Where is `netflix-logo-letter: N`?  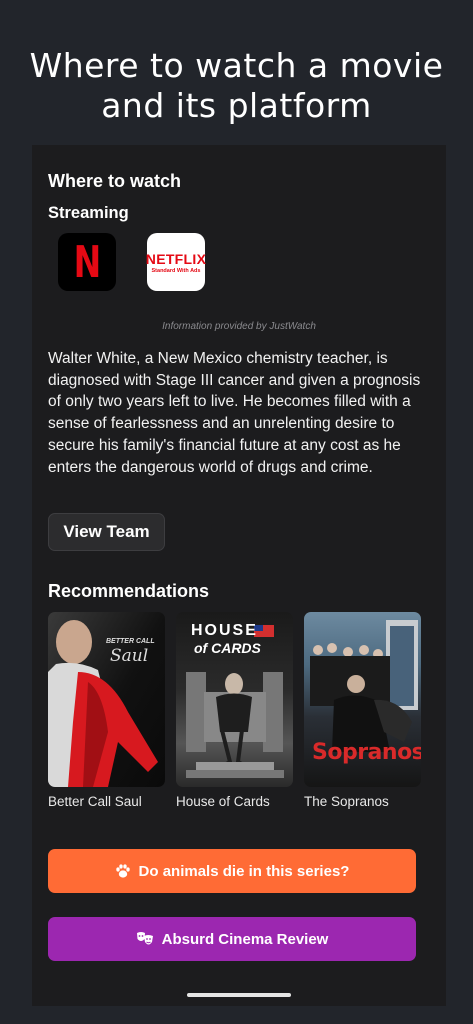 netflix-logo-letter: N is located at coordinates (87, 262).